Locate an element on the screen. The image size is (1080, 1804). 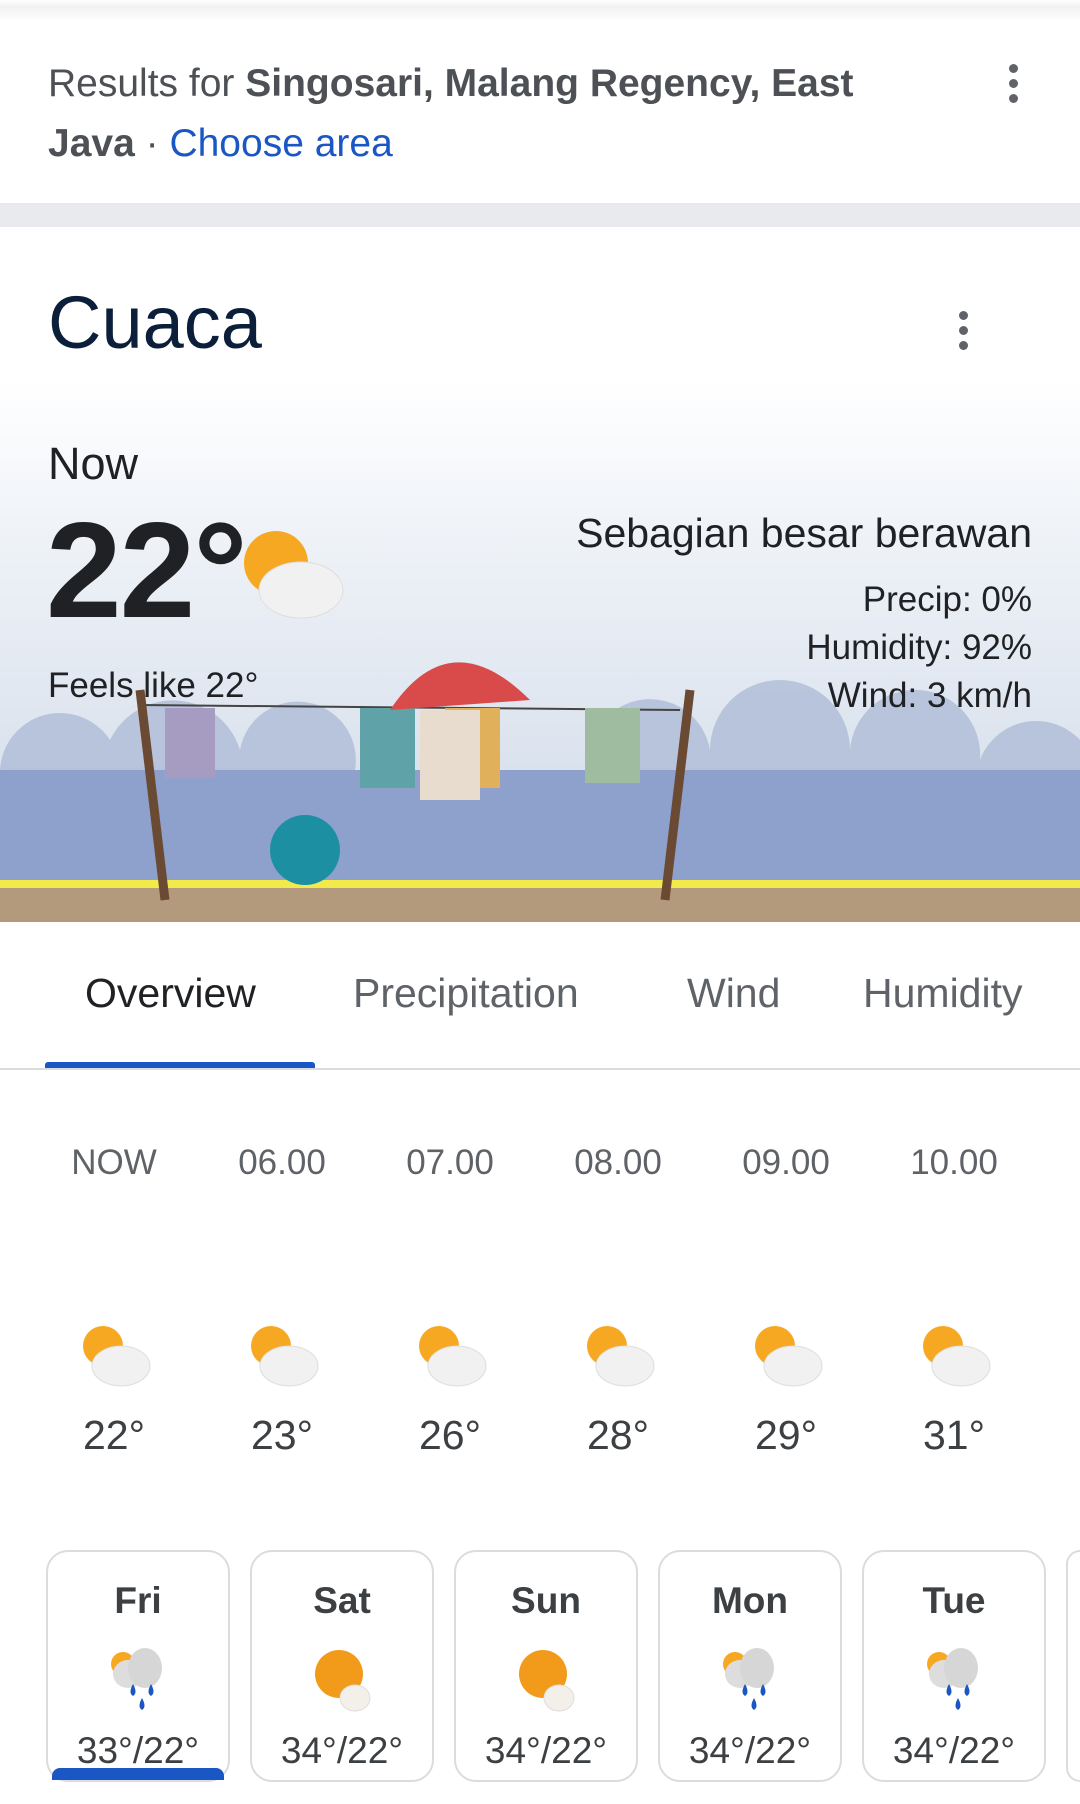
weather-tabs: Overview Precipitation Wind Humidity is located at coordinates (540, 1010).